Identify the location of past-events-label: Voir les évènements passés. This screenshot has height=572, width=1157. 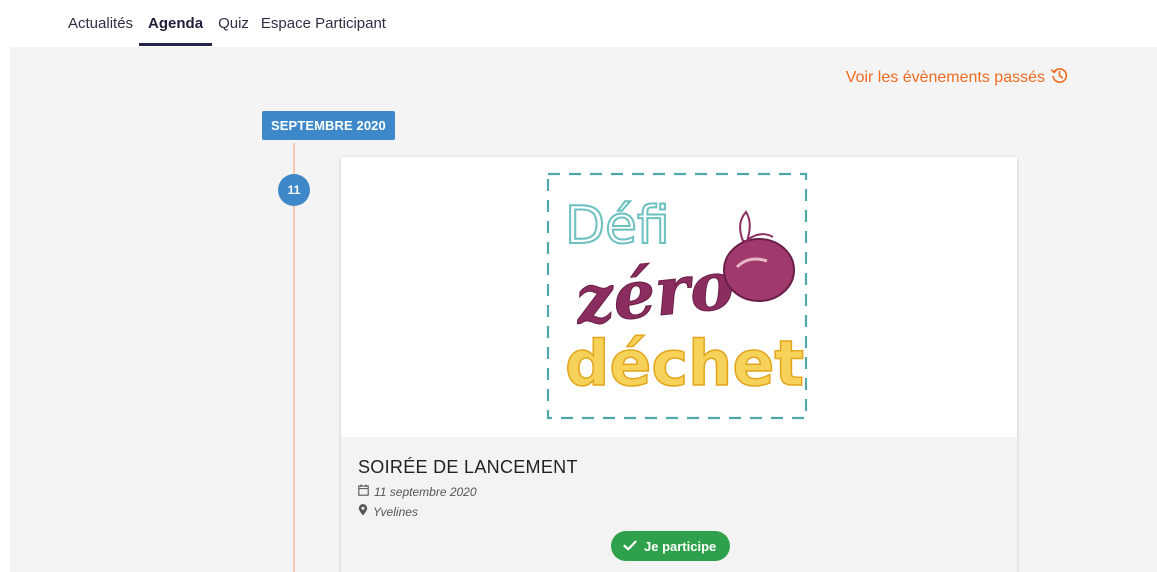
(945, 77).